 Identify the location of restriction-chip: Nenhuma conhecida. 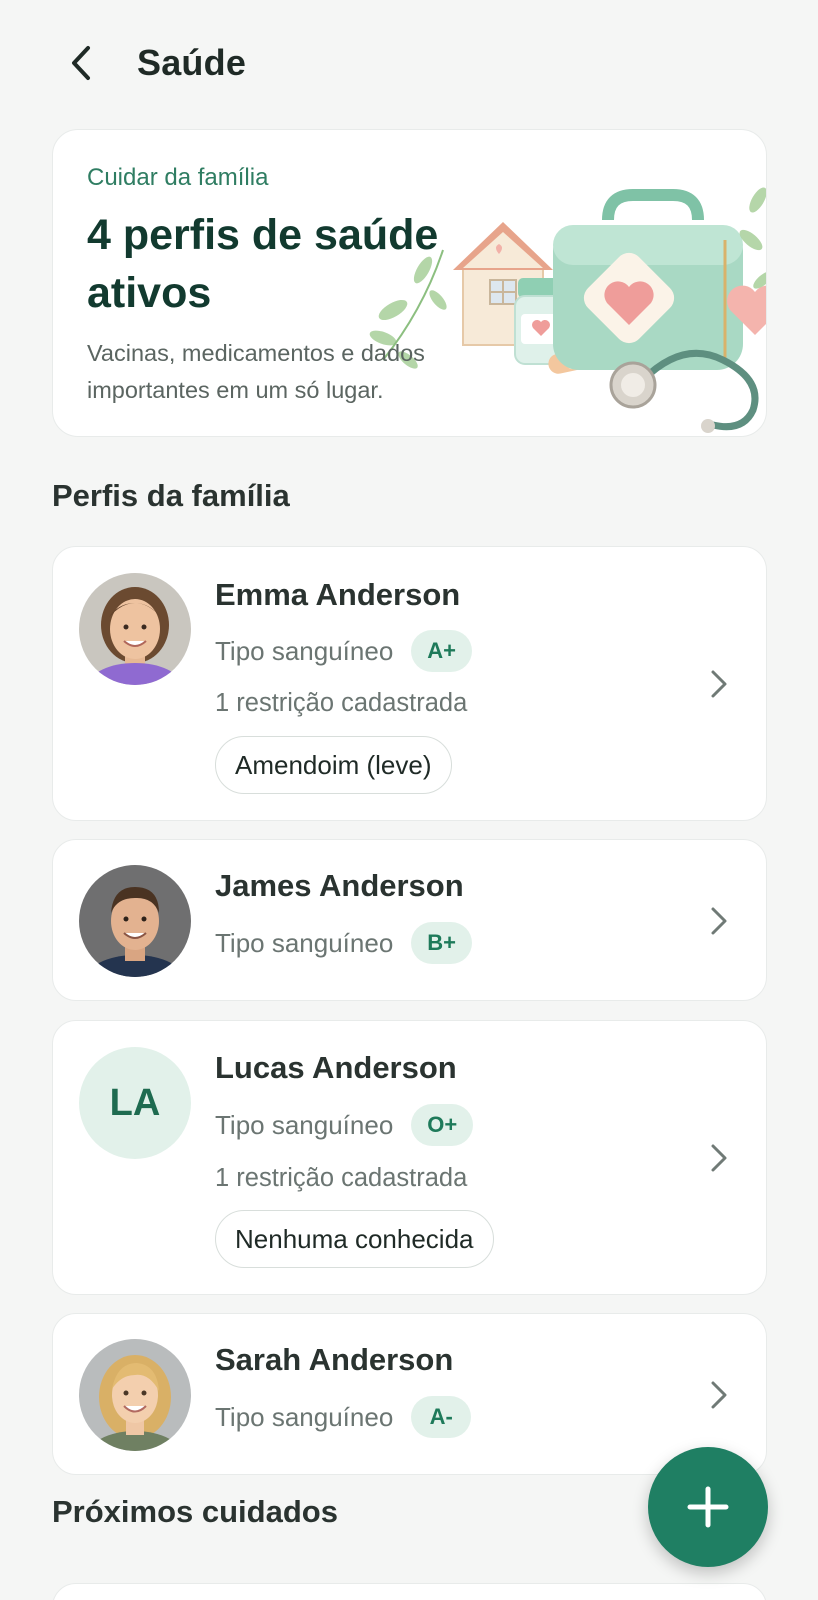
(354, 1239).